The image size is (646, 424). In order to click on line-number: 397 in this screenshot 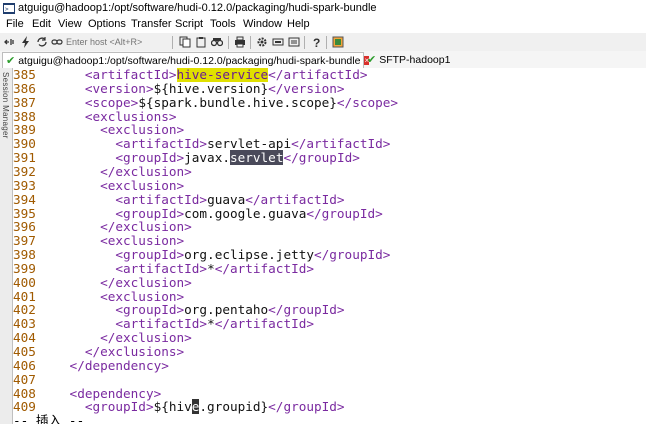, I will do `click(24, 241)`.